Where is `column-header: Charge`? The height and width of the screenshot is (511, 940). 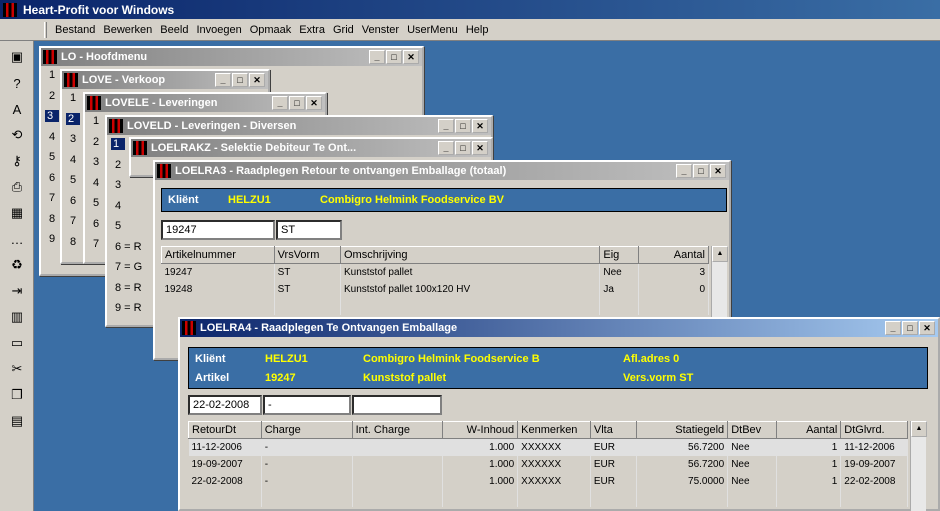 column-header: Charge is located at coordinates (306, 430).